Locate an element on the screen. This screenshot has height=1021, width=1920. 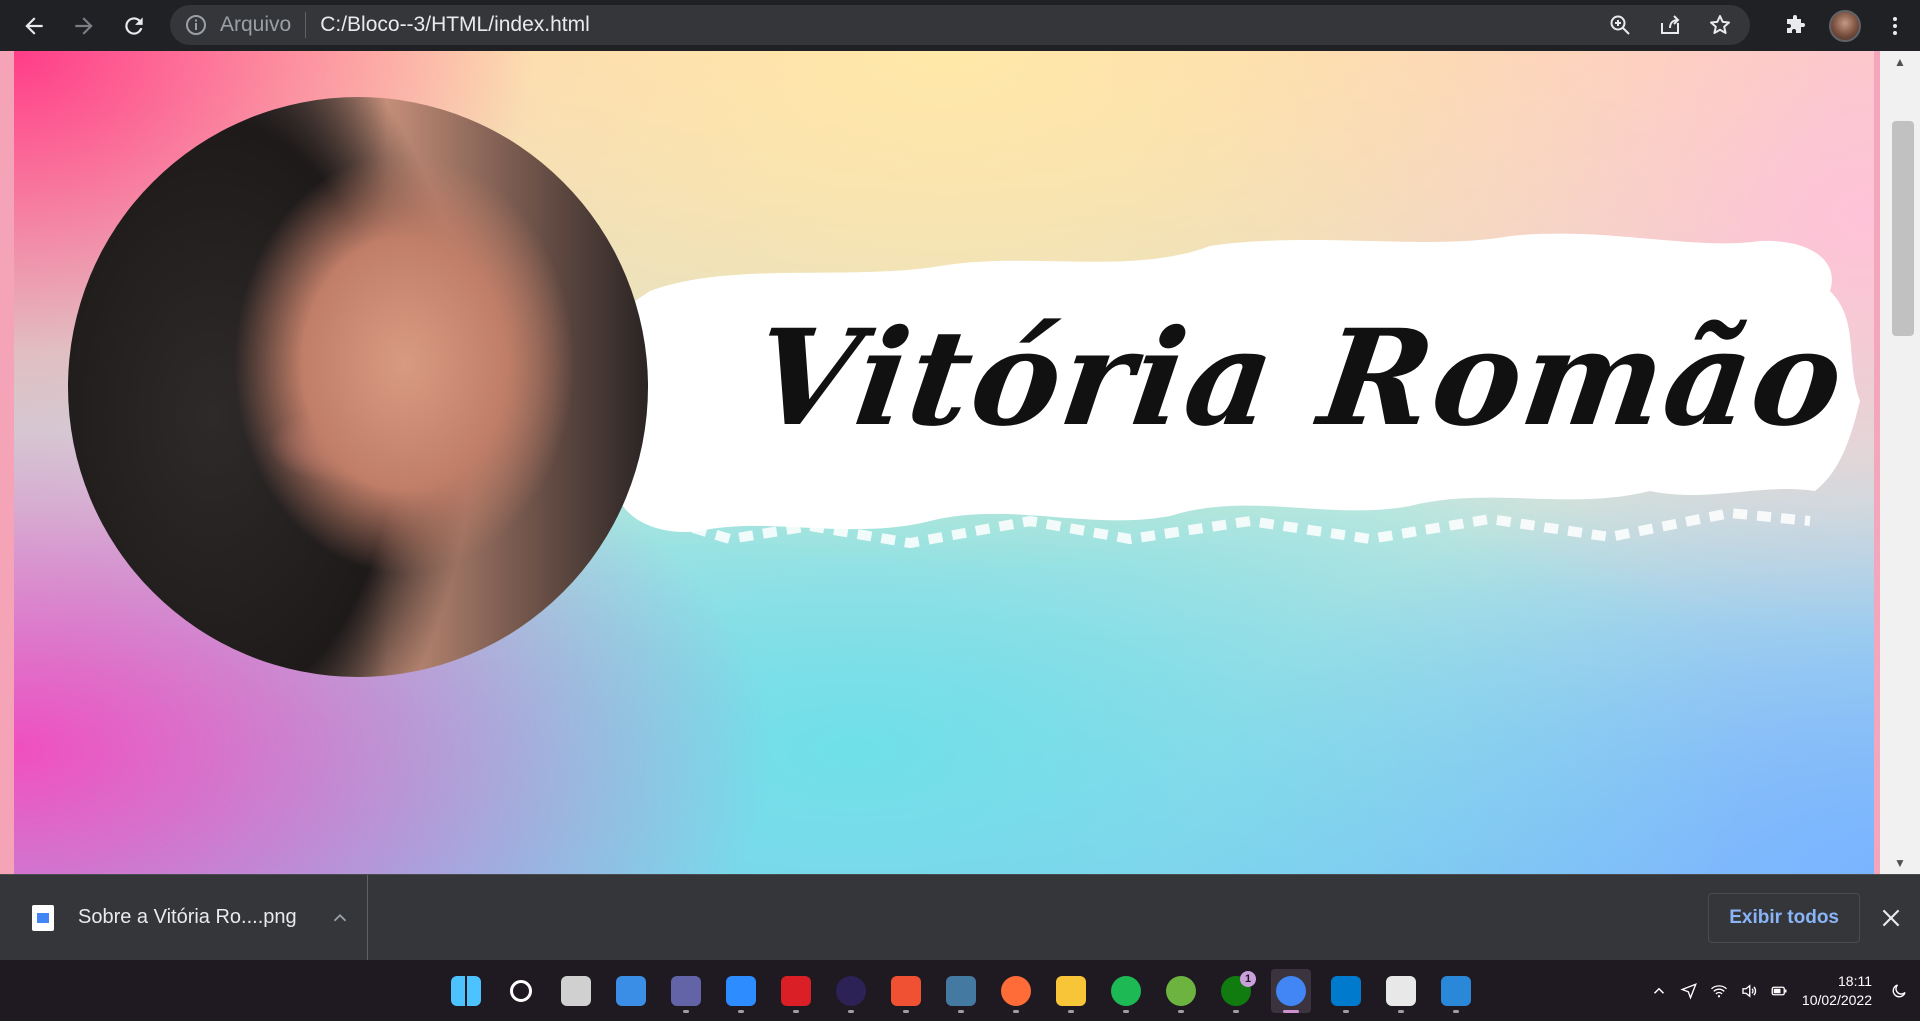
chrome-button is located at coordinates (1291, 990).